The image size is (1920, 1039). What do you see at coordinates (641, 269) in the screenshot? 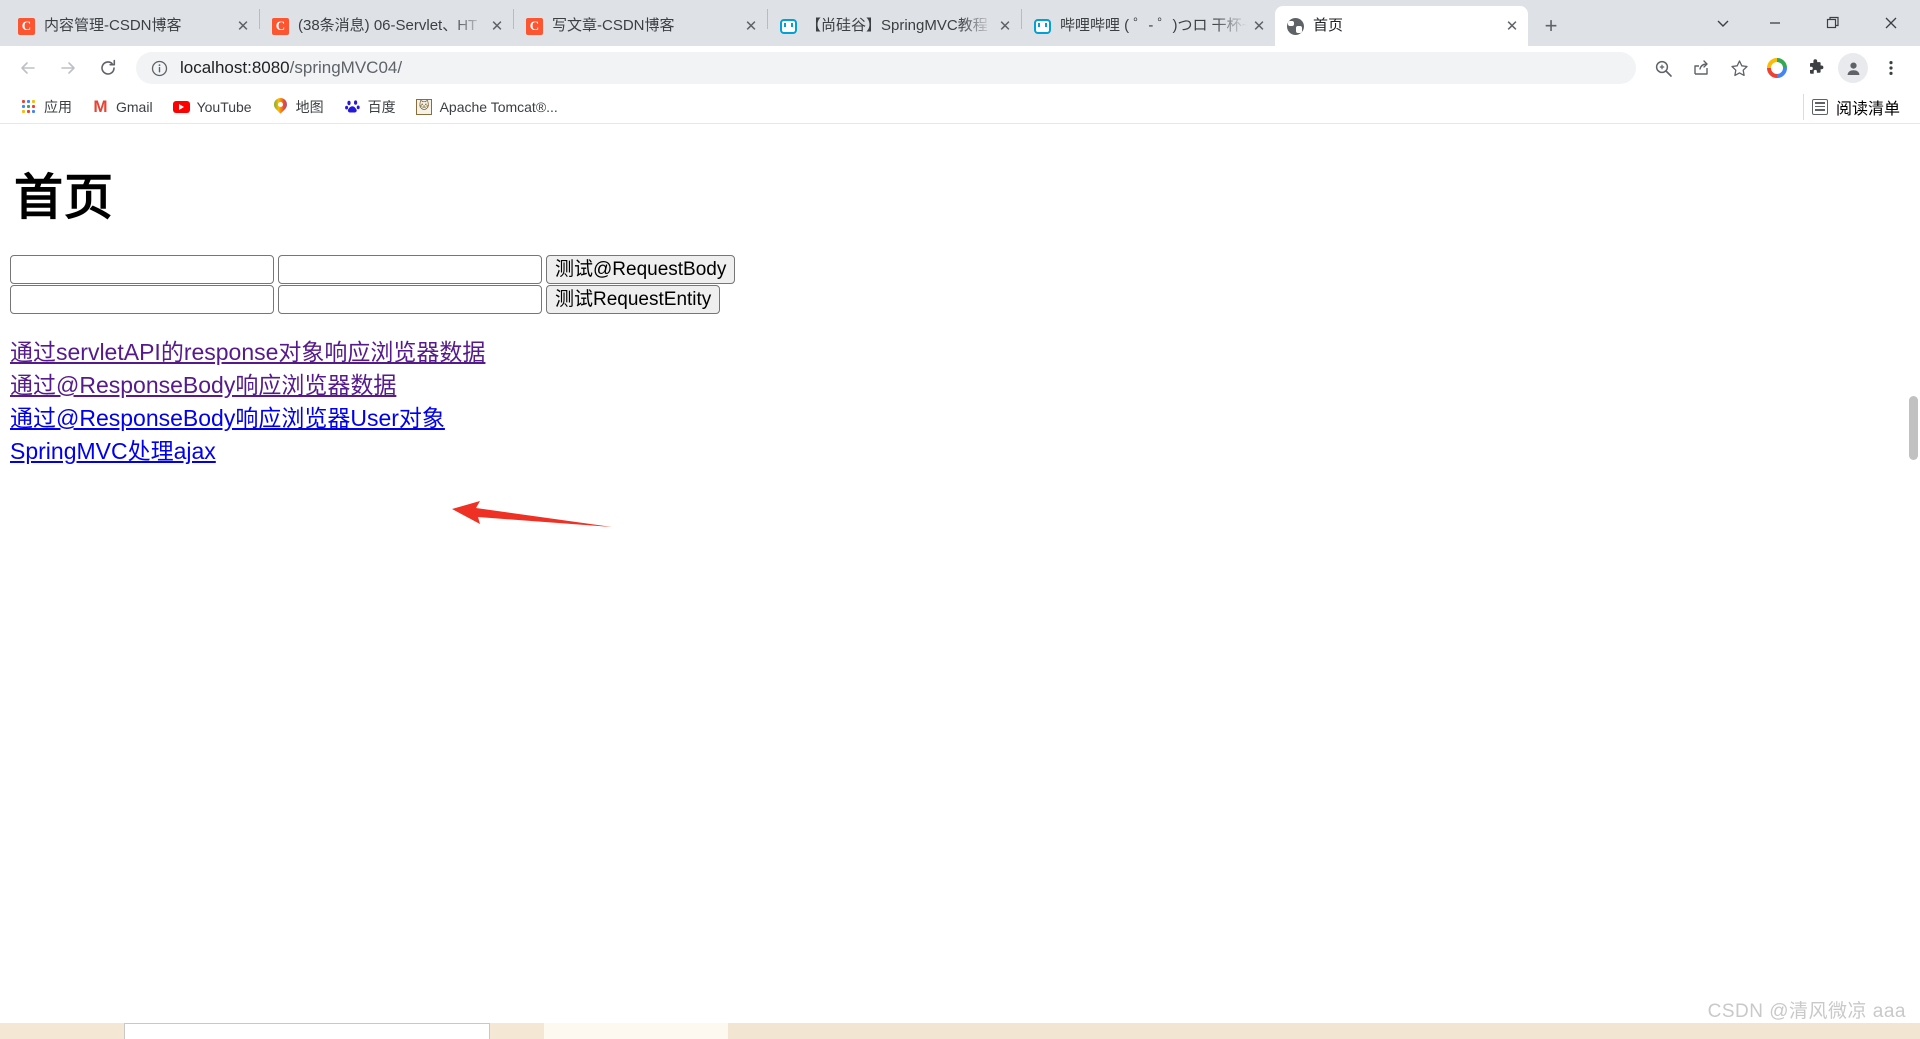
I see `test-request-body-button: 测试@RequestBody` at bounding box center [641, 269].